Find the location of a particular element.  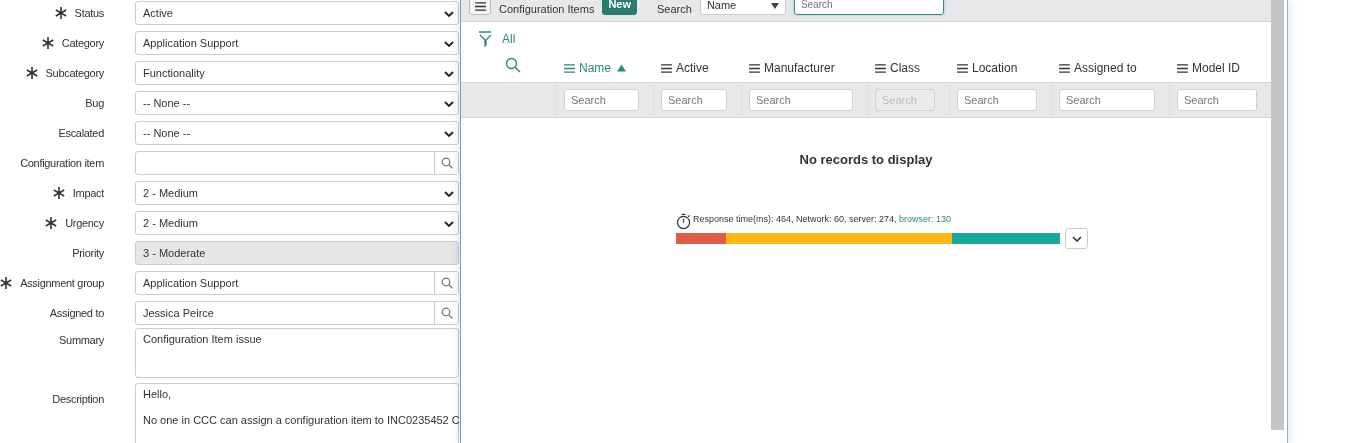

search-field-select: Name is located at coordinates (742, 7).